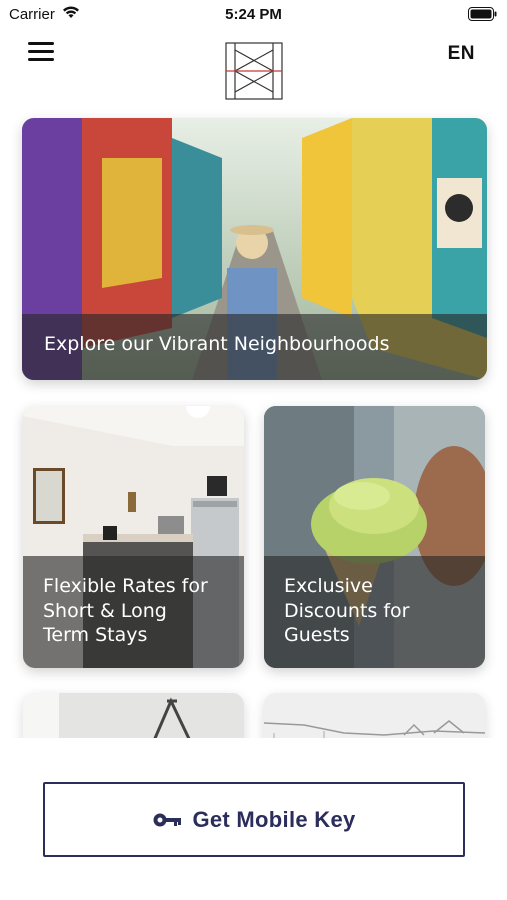 The image size is (507, 900). Describe the element at coordinates (461, 54) in the screenshot. I see `language-selector-button: EN` at that location.